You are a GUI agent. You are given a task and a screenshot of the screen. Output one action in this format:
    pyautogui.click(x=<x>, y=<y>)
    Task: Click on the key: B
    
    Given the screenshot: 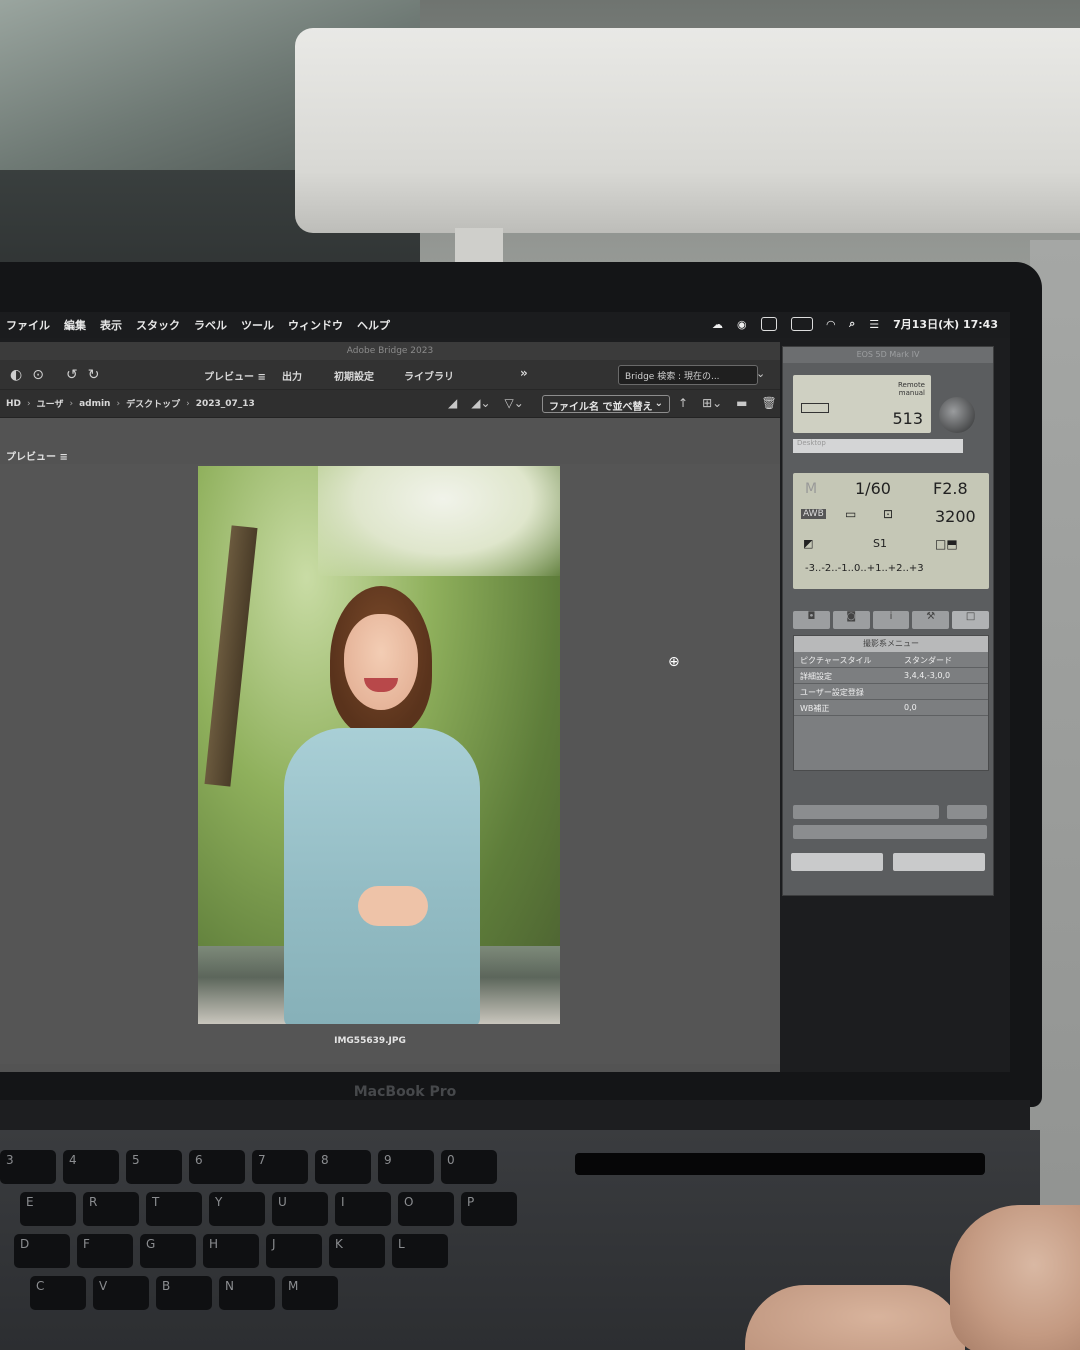 What is the action you would take?
    pyautogui.click(x=184, y=1293)
    